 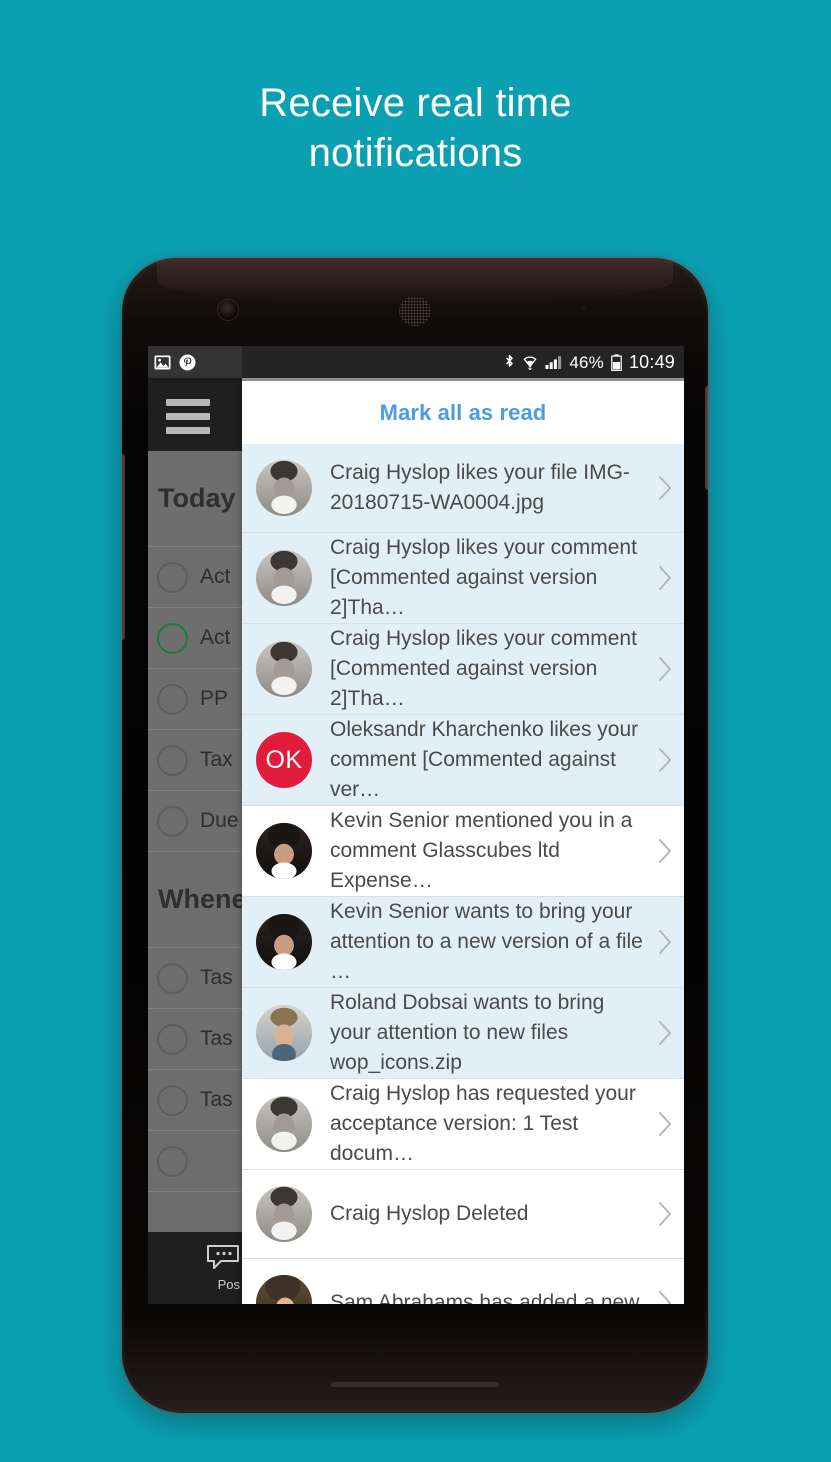 I want to click on background-task-row, so click(x=195, y=1161).